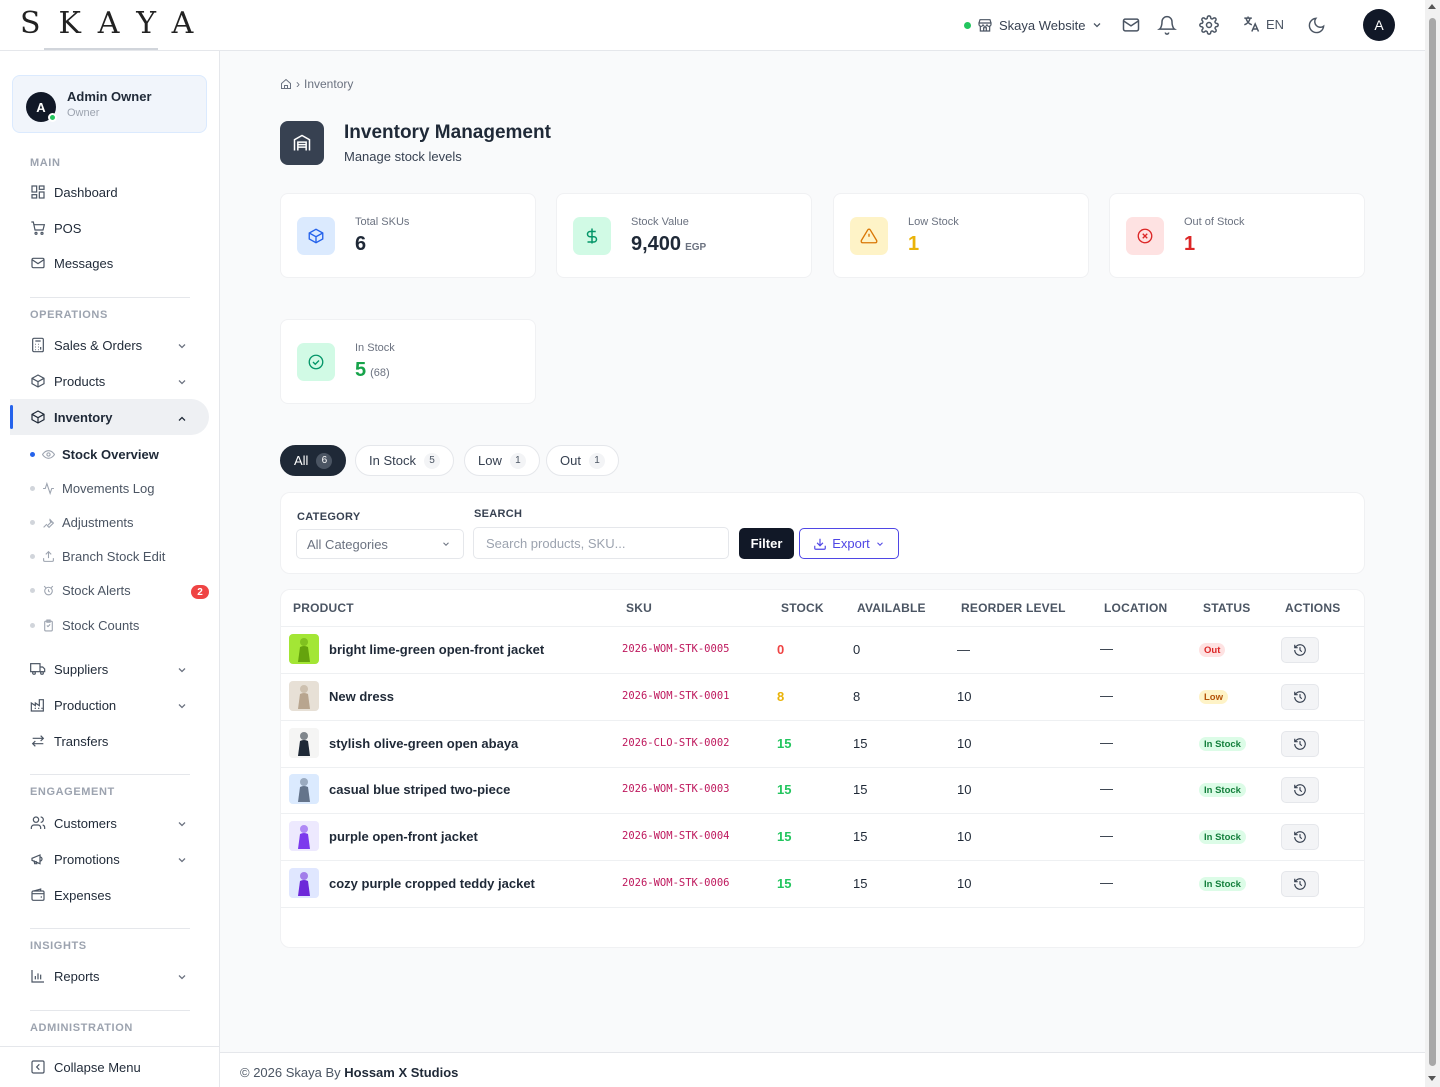 The image size is (1440, 1087). What do you see at coordinates (304, 696) in the screenshot?
I see `product-thumbnail` at bounding box center [304, 696].